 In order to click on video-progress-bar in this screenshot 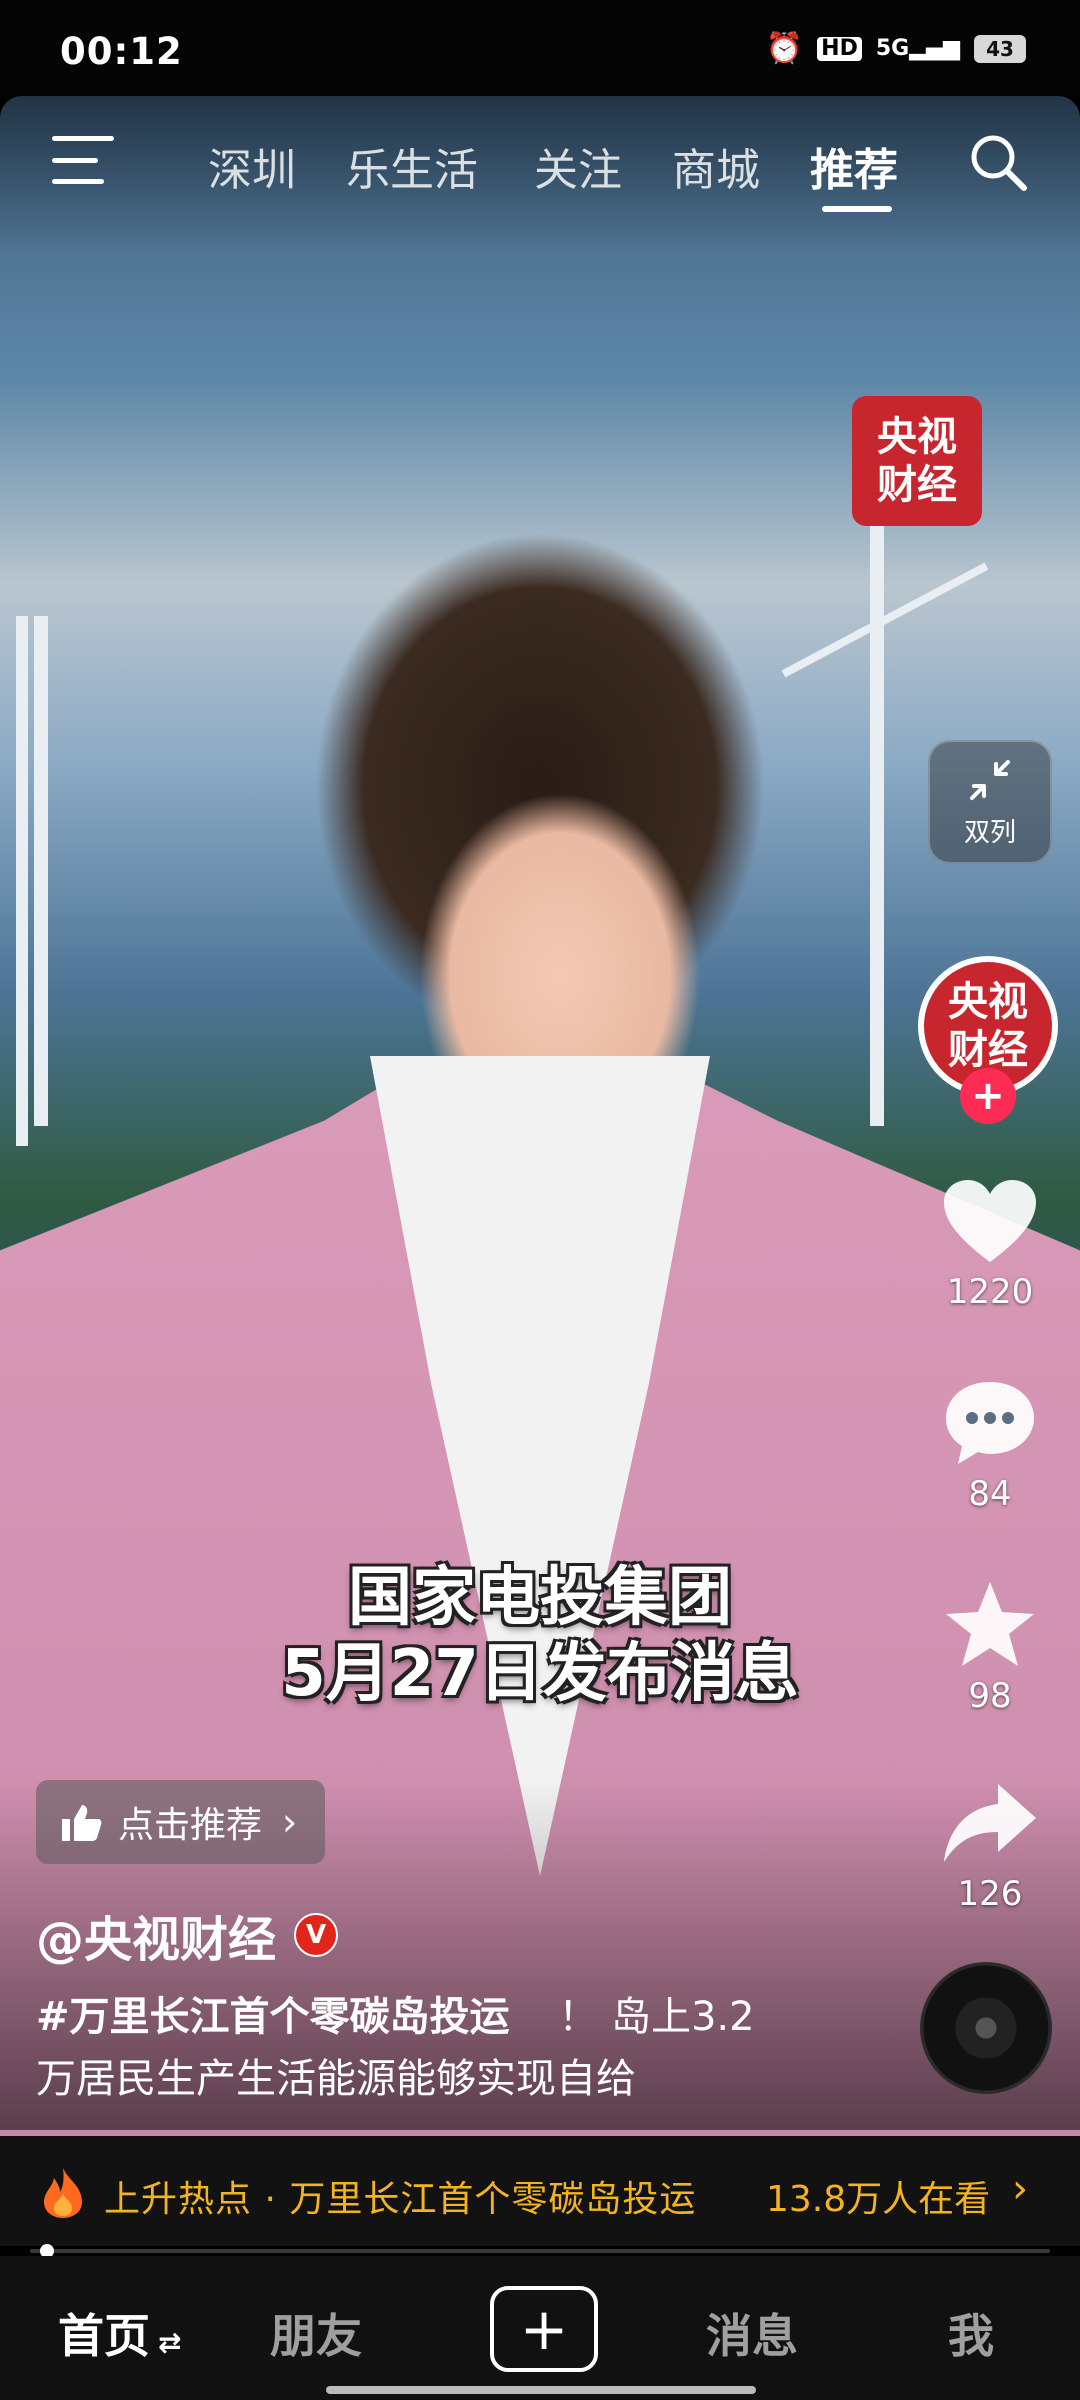, I will do `click(540, 2251)`.